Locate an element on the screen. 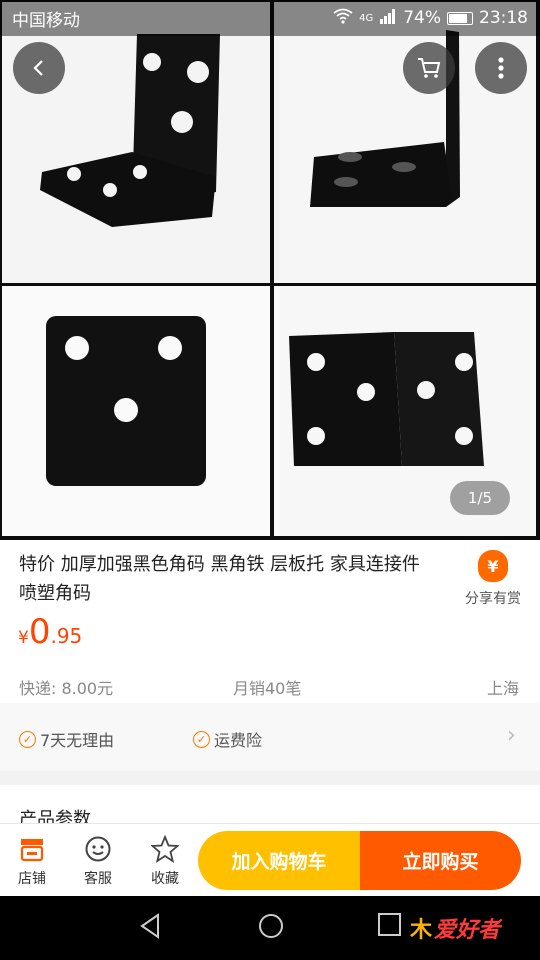 The height and width of the screenshot is (960, 540). back-button is located at coordinates (39, 68).